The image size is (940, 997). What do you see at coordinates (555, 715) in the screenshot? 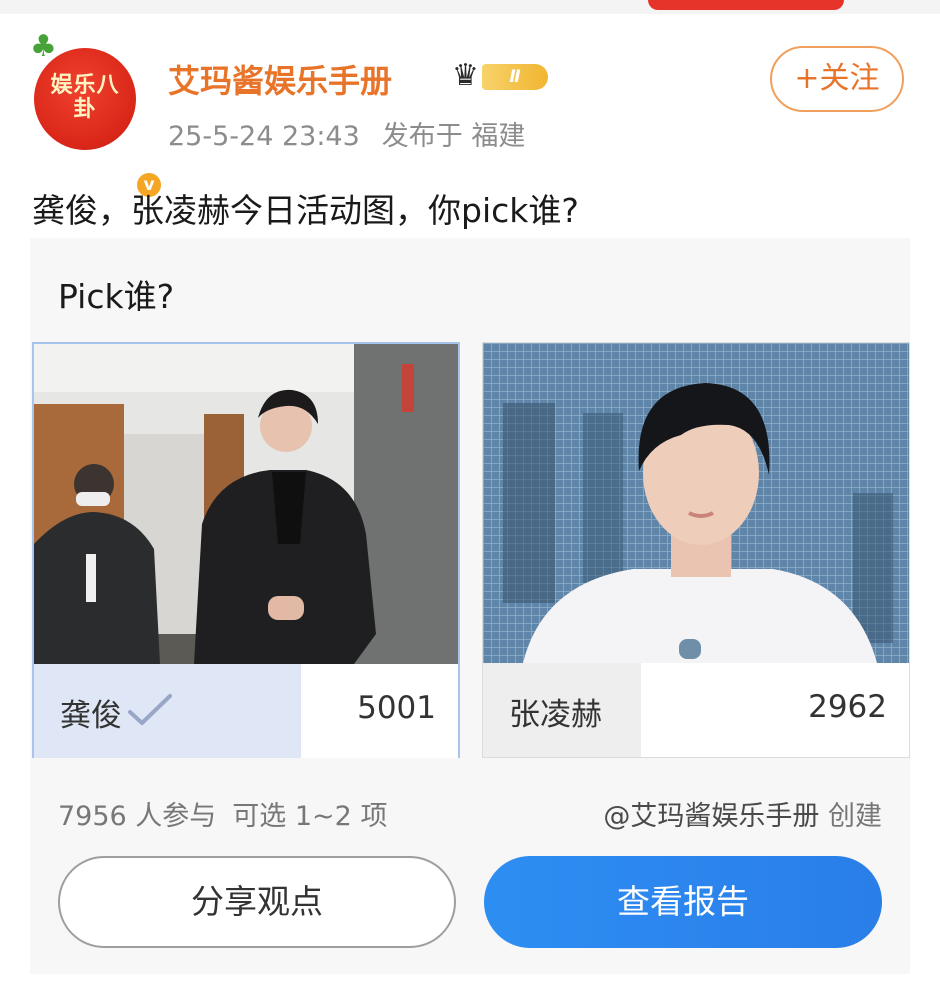
I see `option-2-name: 张凌赫` at bounding box center [555, 715].